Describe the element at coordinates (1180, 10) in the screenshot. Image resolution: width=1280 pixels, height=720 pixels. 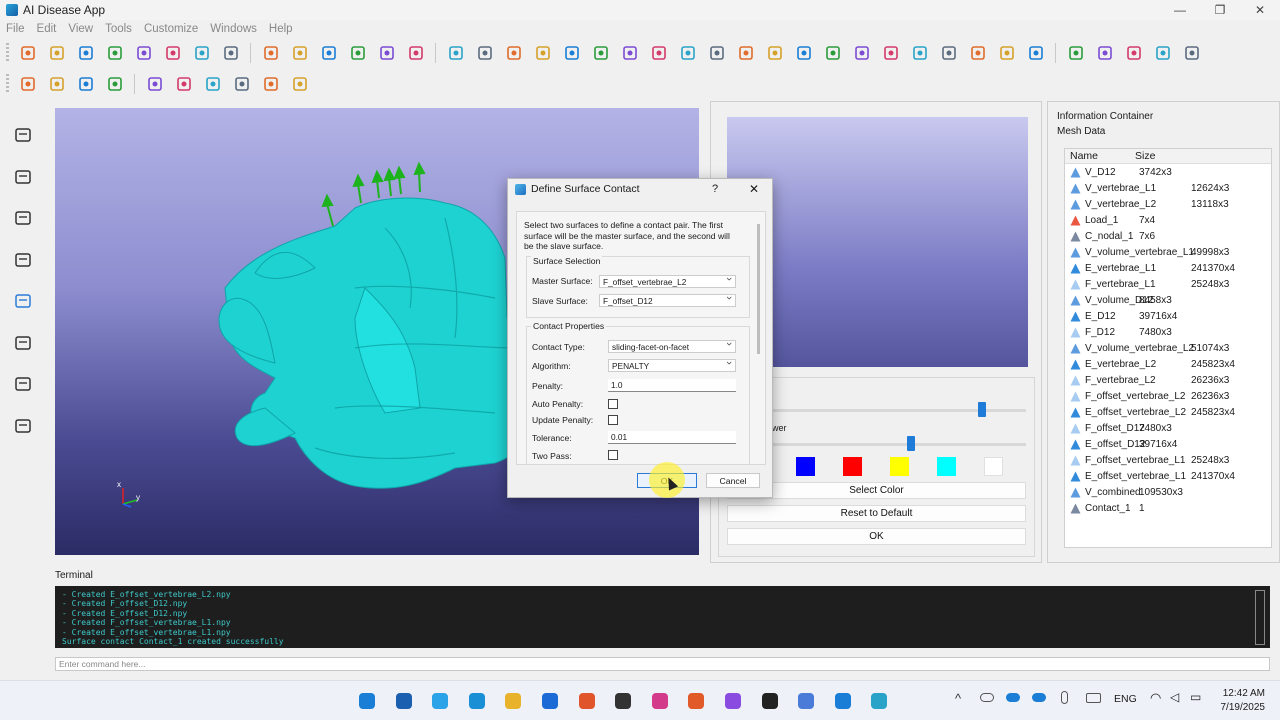
I see `minimize-button: —` at that location.